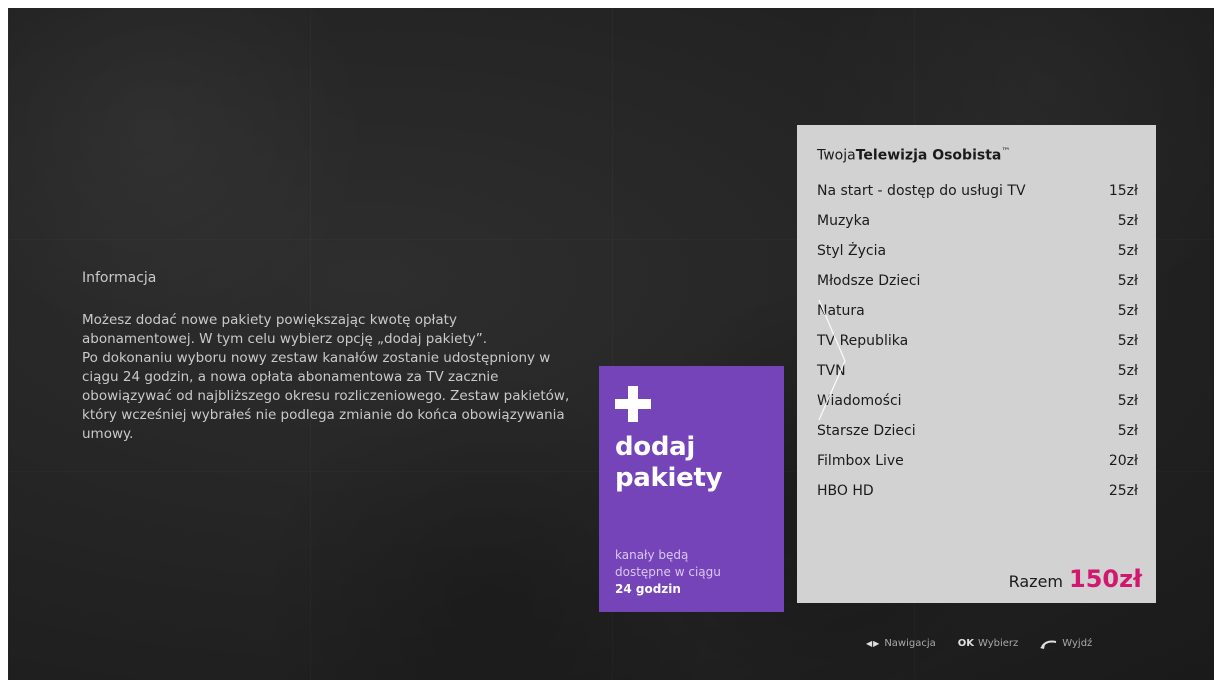 The height and width of the screenshot is (682, 1220). Describe the element at coordinates (844, 220) in the screenshot. I see `package-name: Muzyka` at that location.